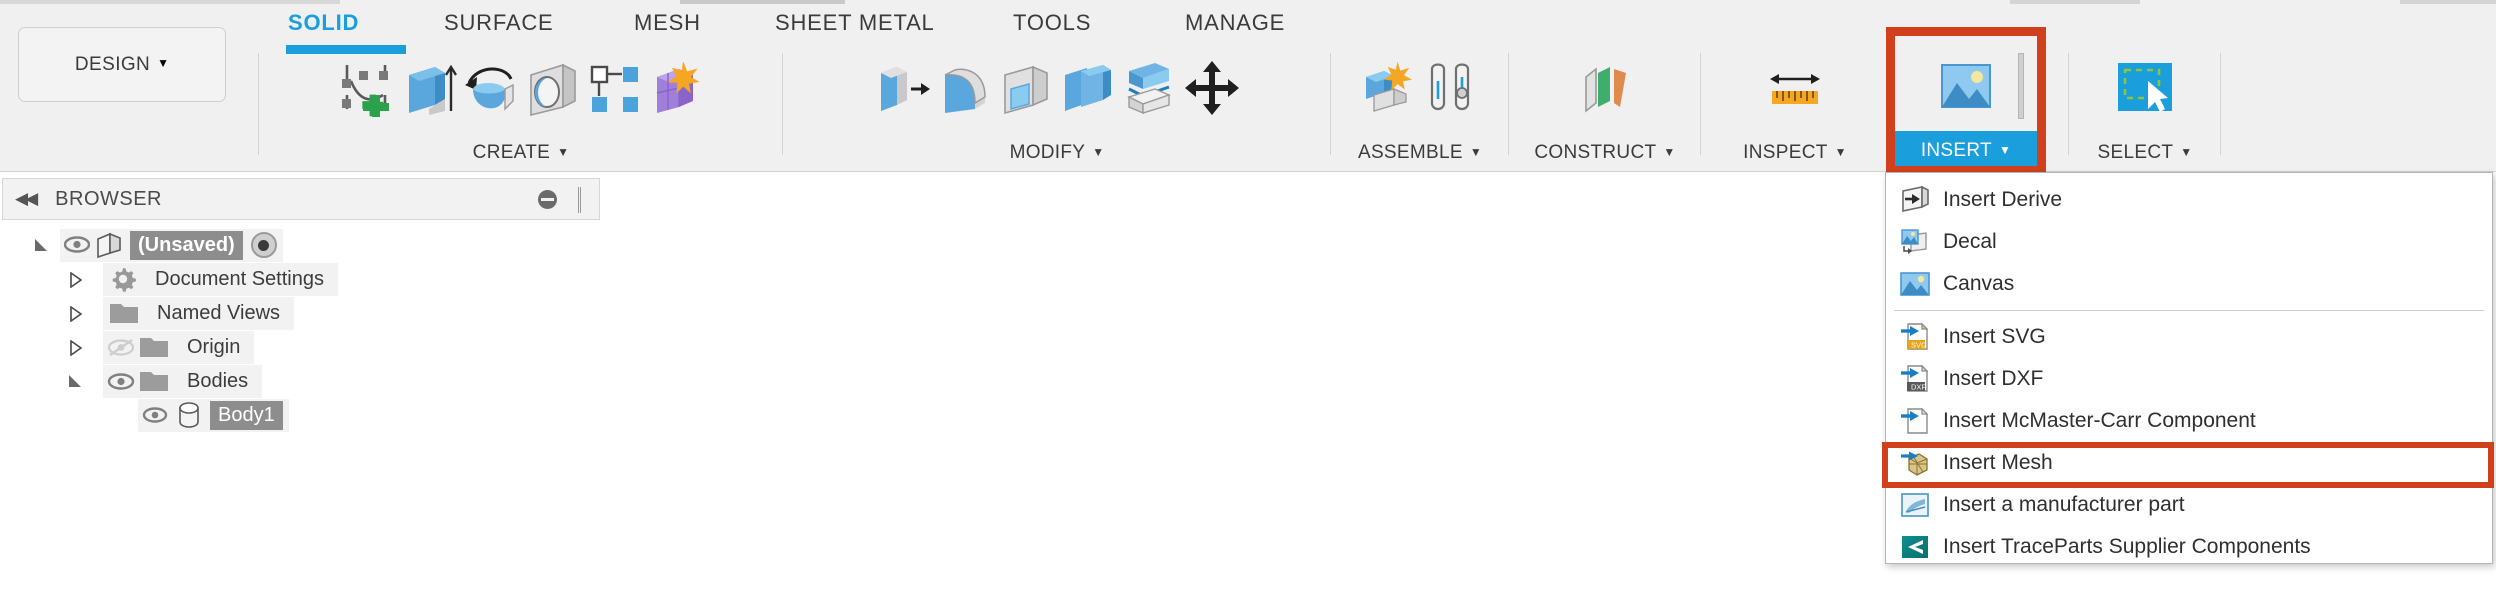 The image size is (2496, 608). Describe the element at coordinates (499, 23) in the screenshot. I see `tab-surface: SURFACE` at that location.